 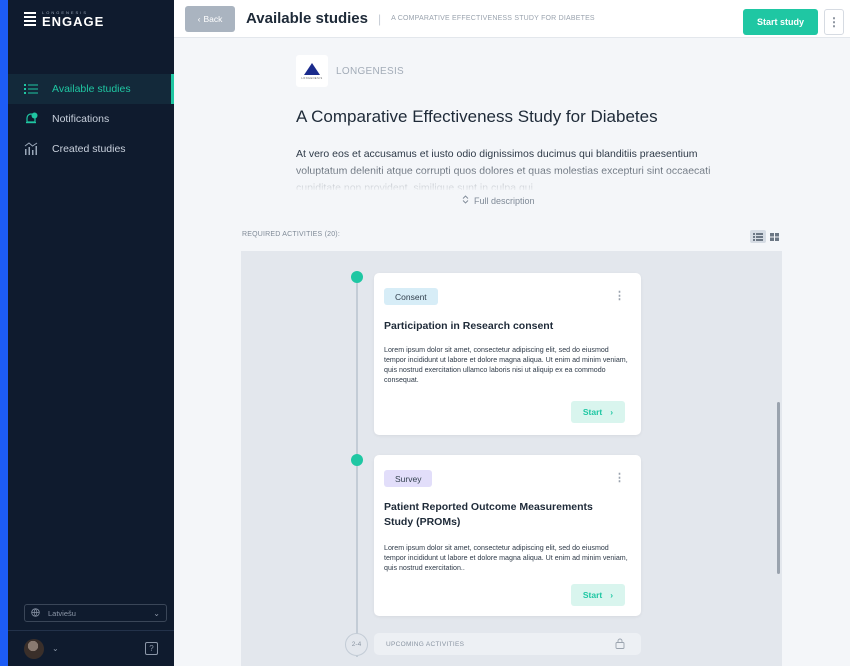 I want to click on sidebar-item-label: Created studies, so click(x=89, y=149).